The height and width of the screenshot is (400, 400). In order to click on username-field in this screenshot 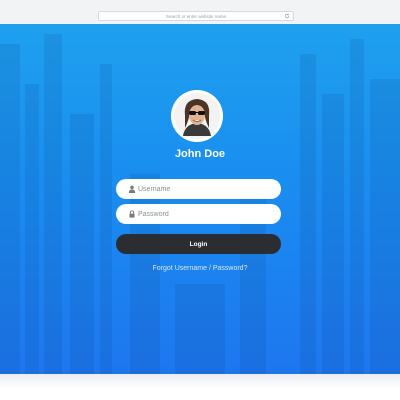, I will do `click(198, 189)`.